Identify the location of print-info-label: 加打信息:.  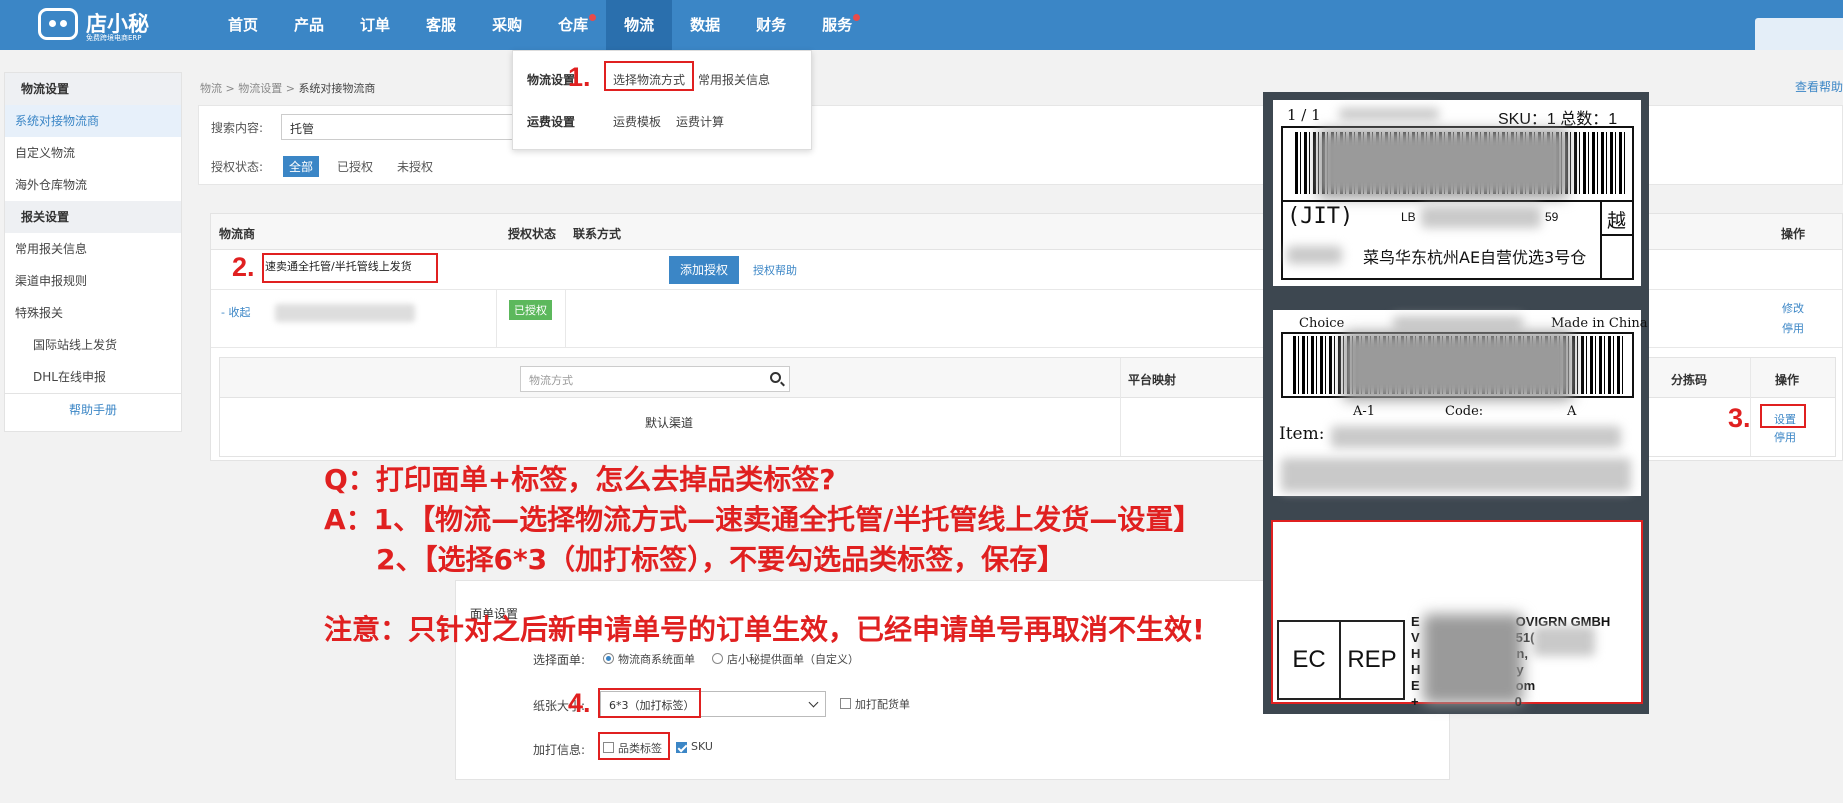
(559, 750).